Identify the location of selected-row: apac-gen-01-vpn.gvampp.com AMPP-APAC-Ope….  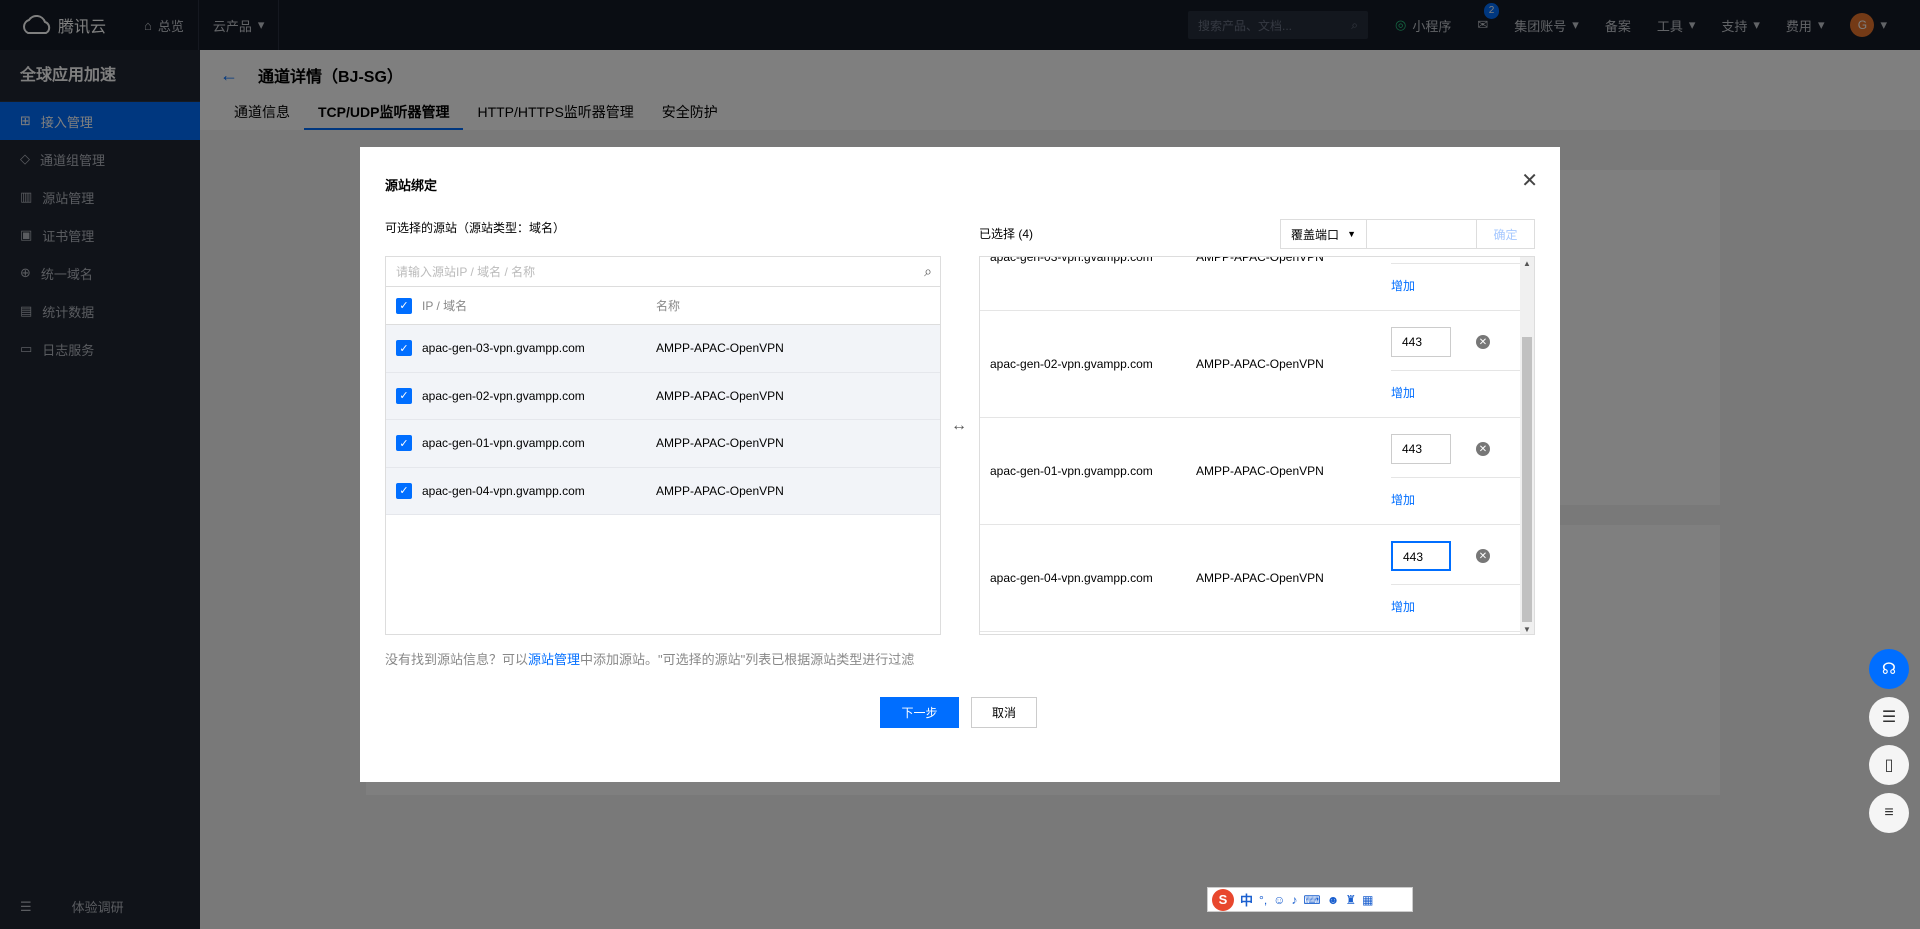
(1250, 471).